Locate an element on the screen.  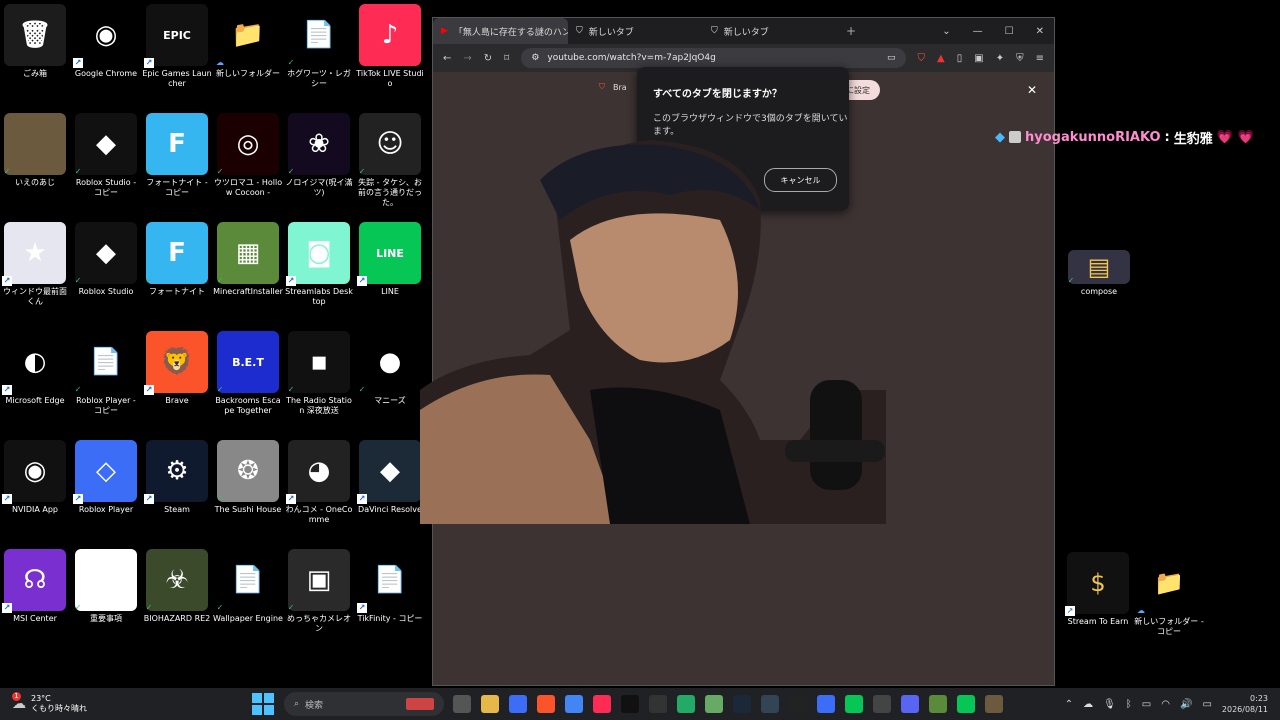
desktop-icon: ⚙ ↗ Steam is located at coordinates (177, 477).